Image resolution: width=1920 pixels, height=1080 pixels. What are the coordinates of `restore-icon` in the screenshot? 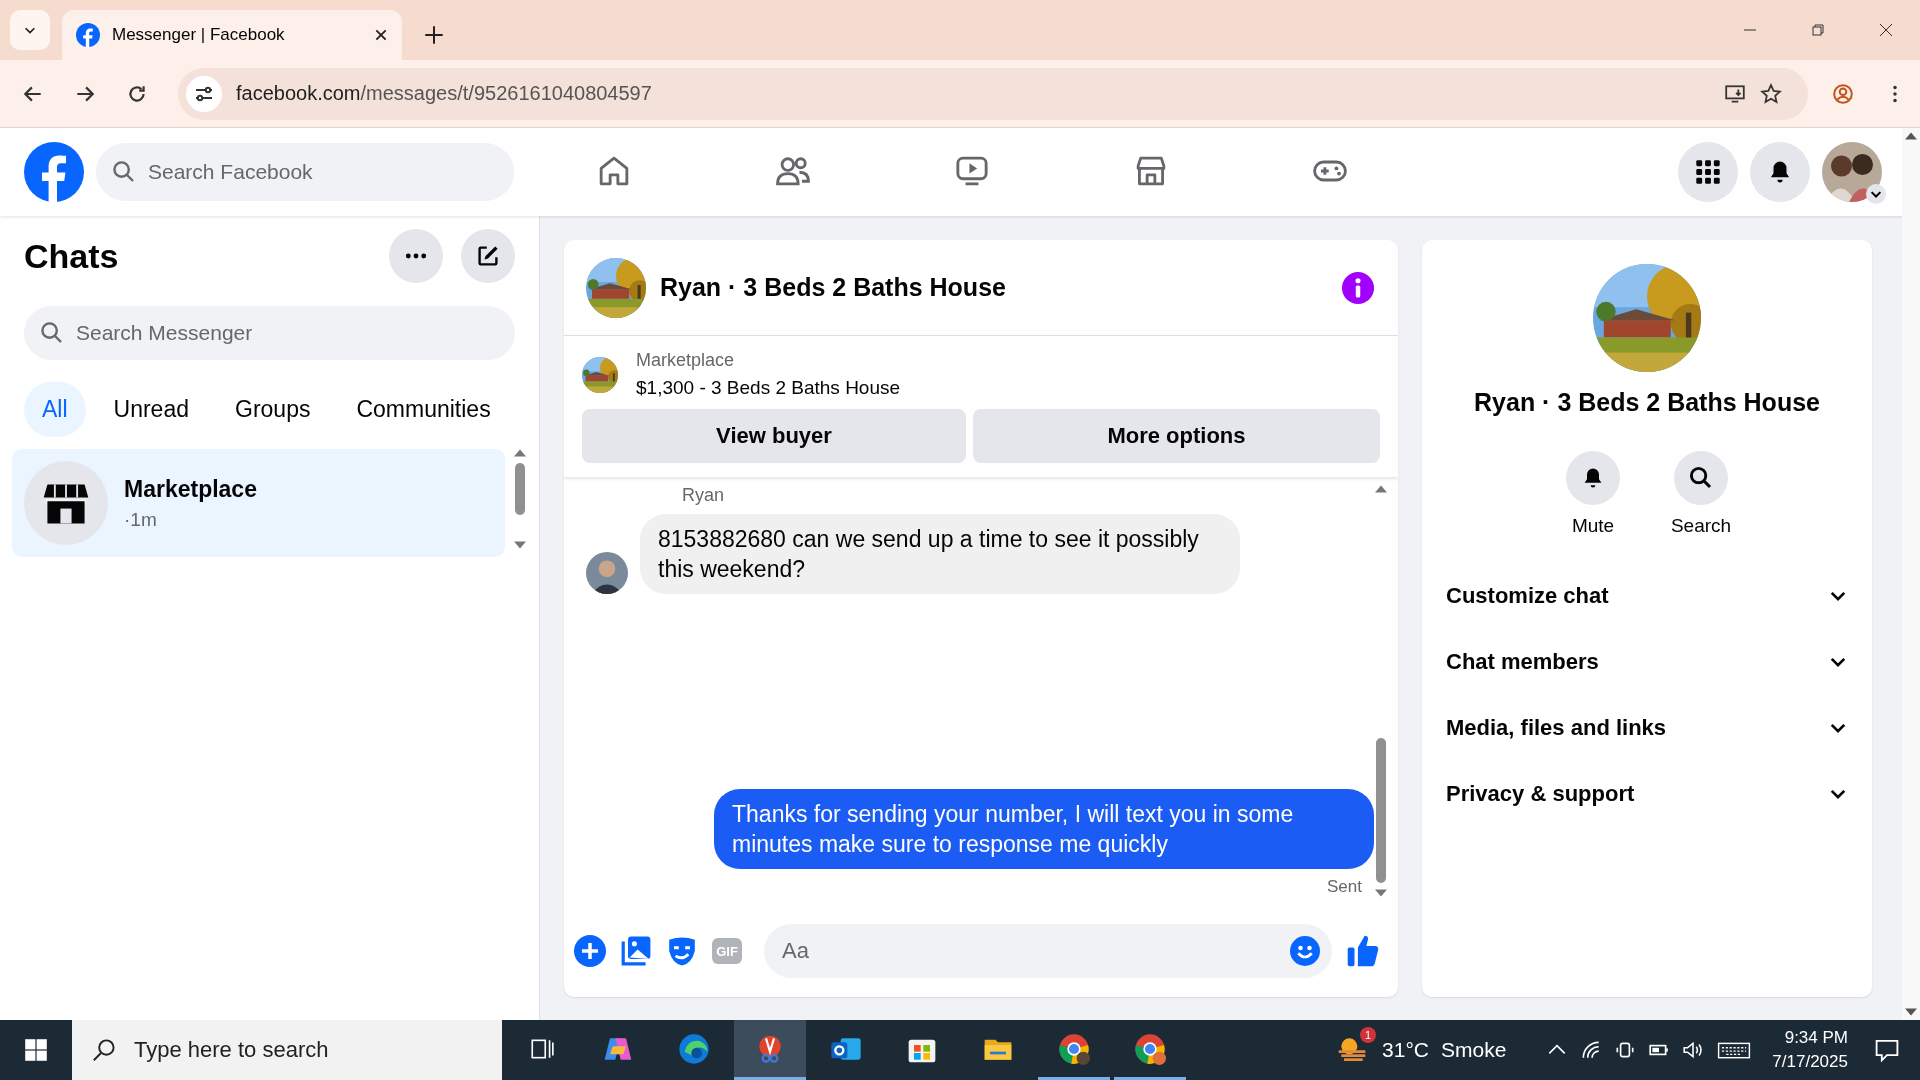 It's located at (1818, 30).